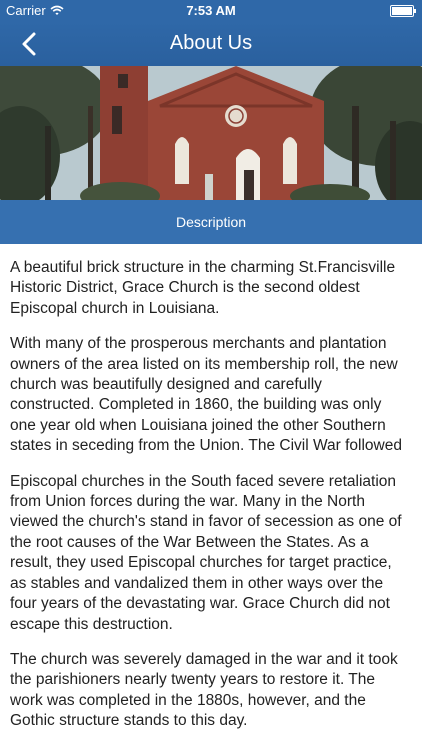 The width and height of the screenshot is (422, 750). I want to click on status-time: 7:53 AM, so click(211, 10).